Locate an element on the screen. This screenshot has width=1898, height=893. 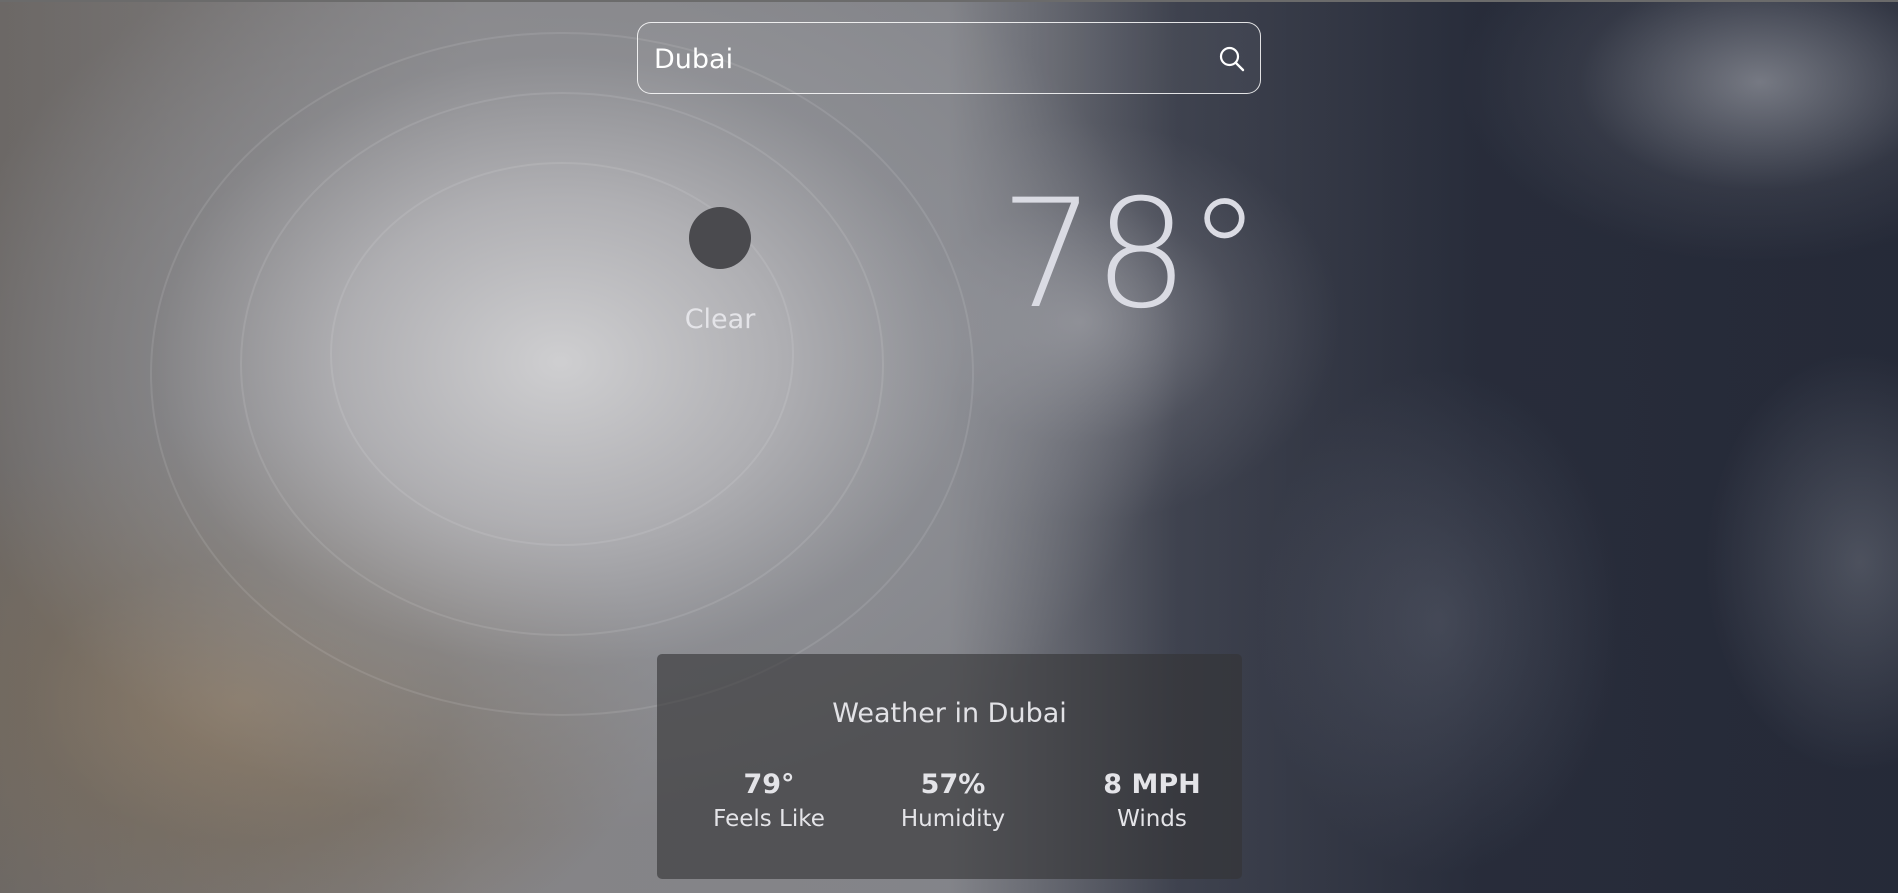
feels-like-value: 79° is located at coordinates (769, 784).